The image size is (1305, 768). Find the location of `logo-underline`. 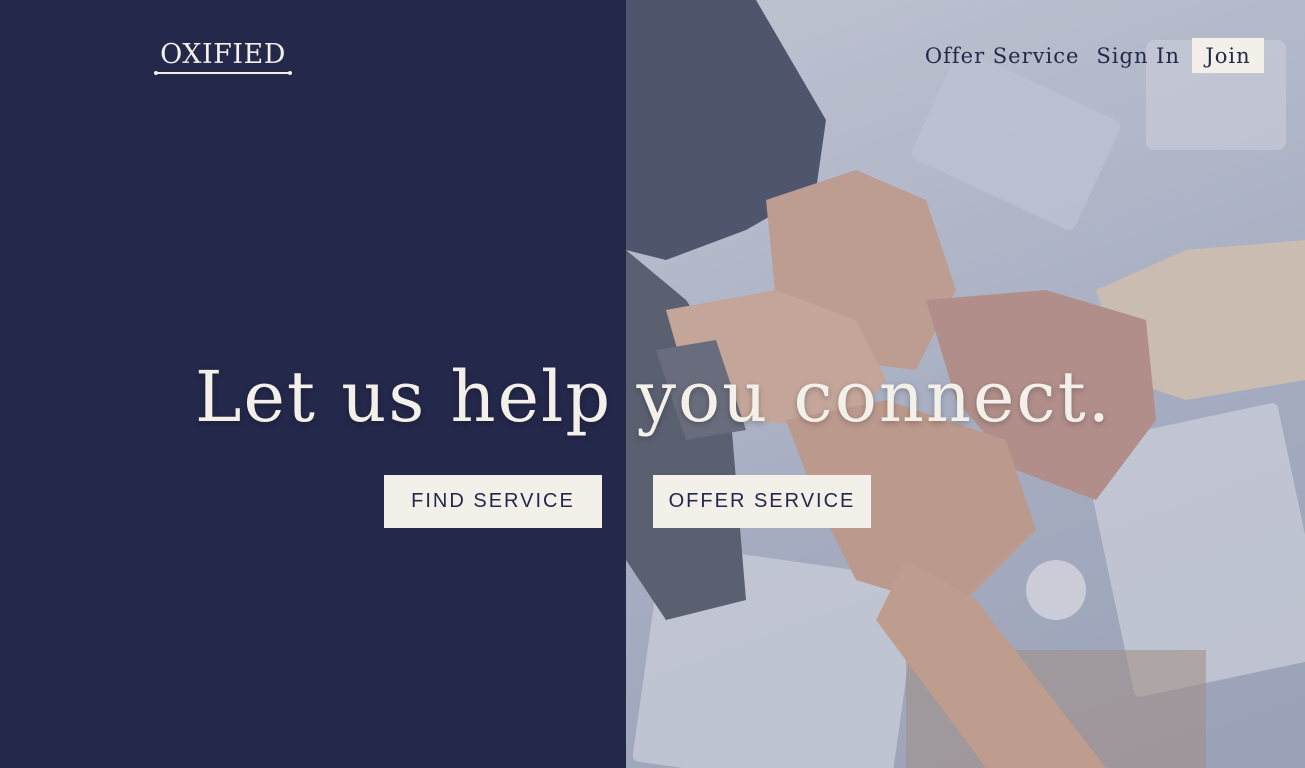

logo-underline is located at coordinates (223, 73).